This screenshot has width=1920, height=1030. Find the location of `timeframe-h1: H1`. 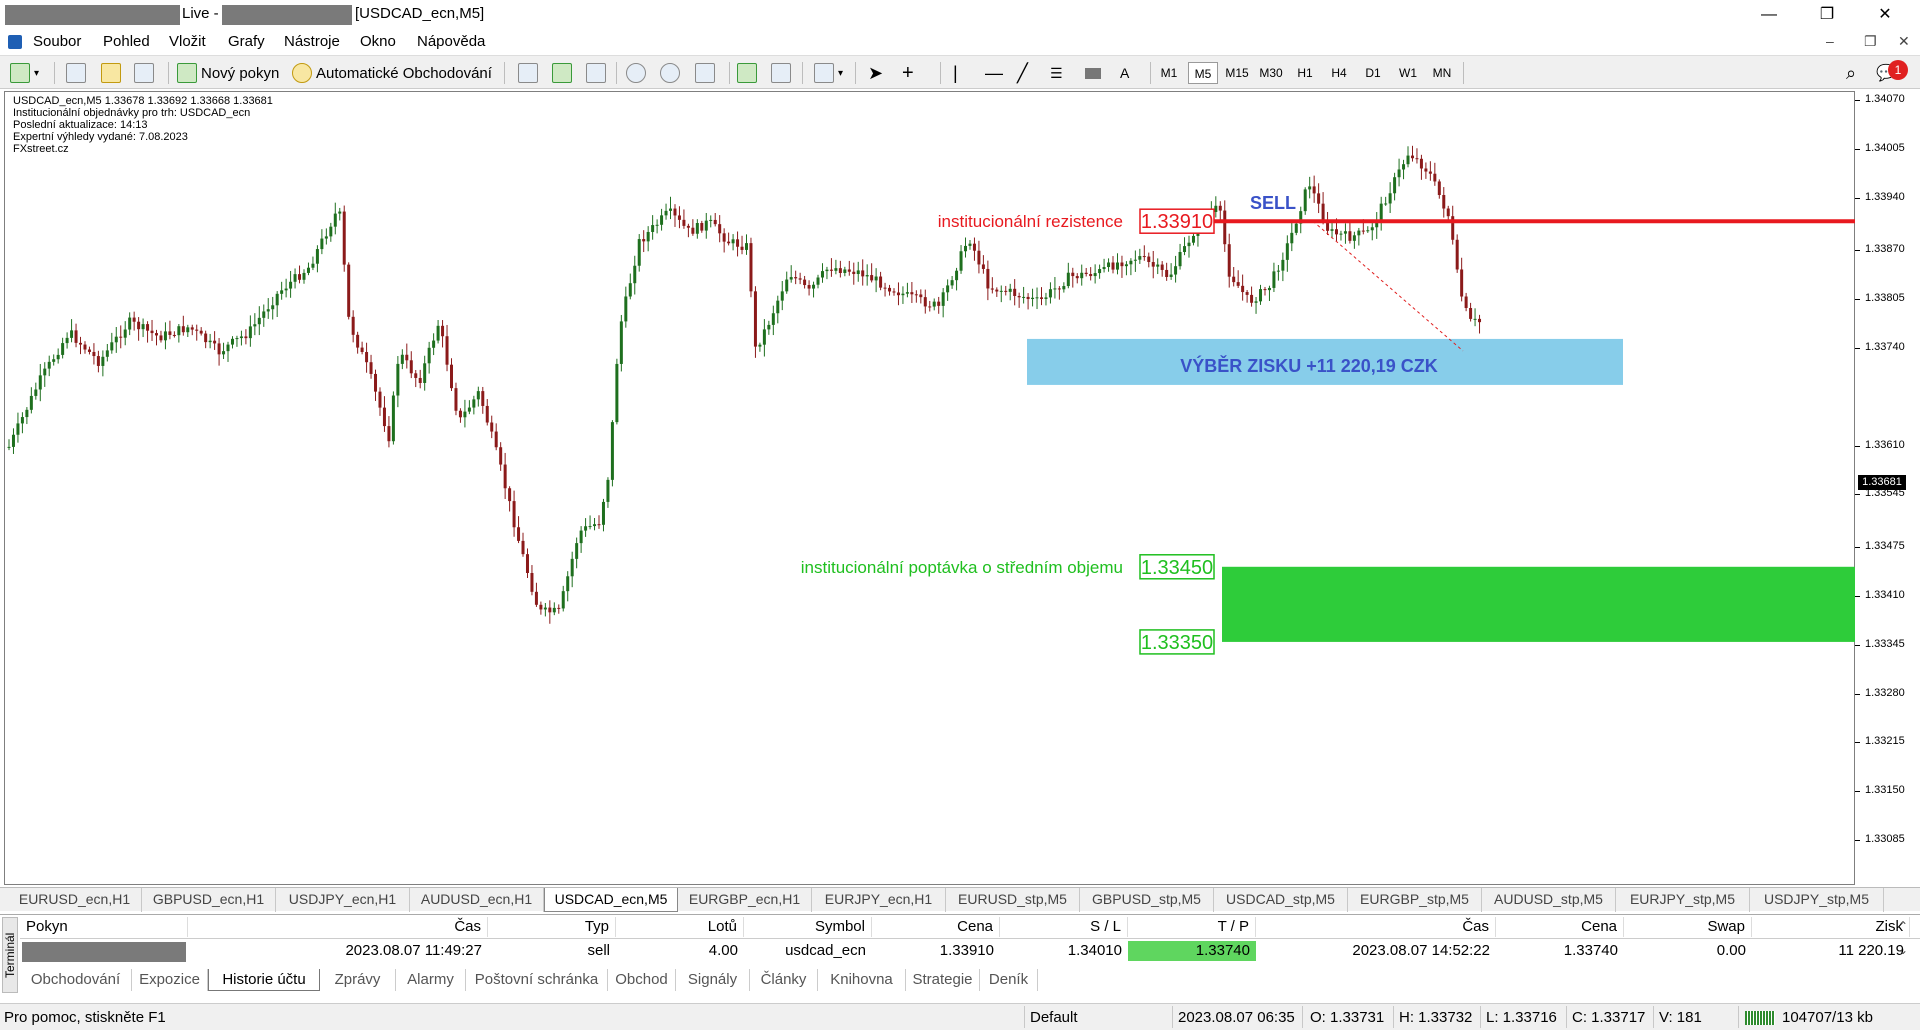

timeframe-h1: H1 is located at coordinates (1305, 73).